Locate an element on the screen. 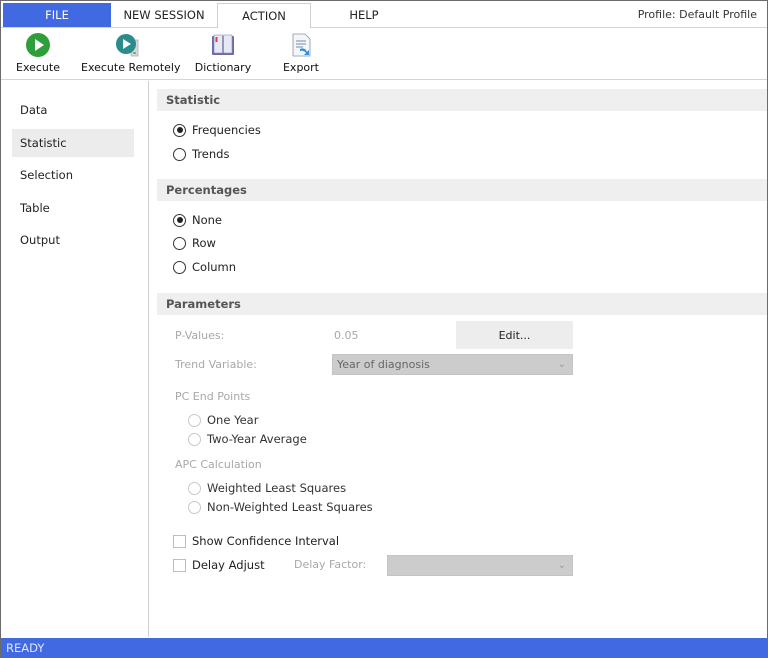 The width and height of the screenshot is (768, 658). checkbox-label: Show Confidence Interval is located at coordinates (266, 541).